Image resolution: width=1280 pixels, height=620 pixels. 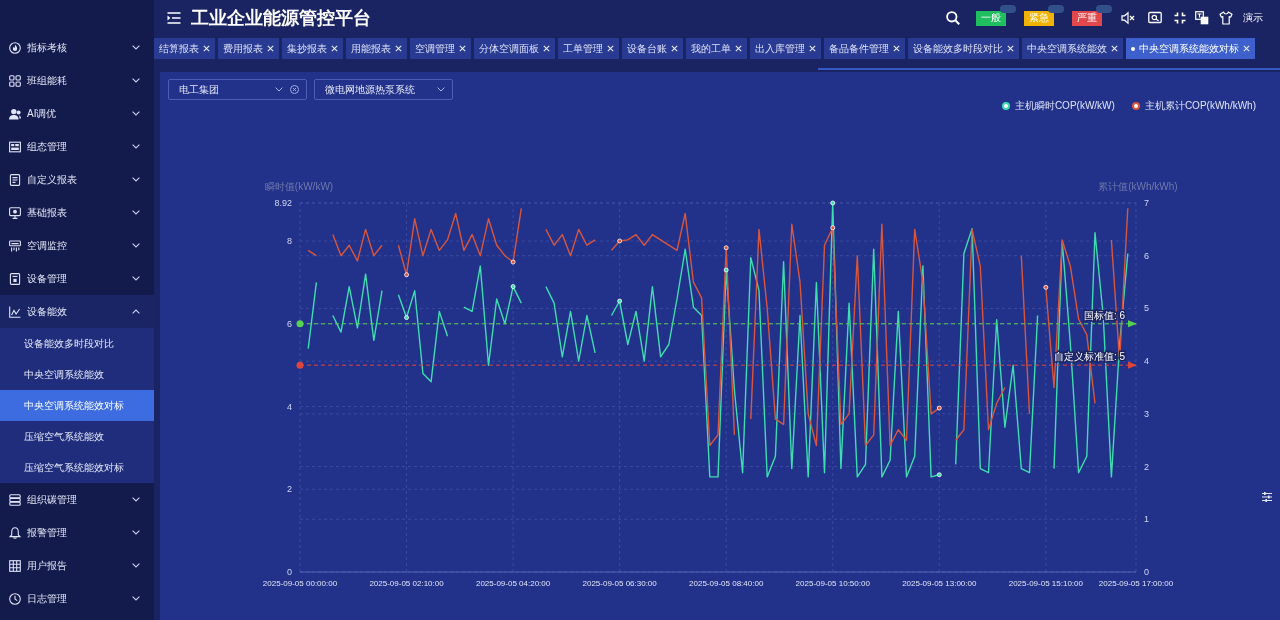 I want to click on cabinet-icon, so click(x=15, y=278).